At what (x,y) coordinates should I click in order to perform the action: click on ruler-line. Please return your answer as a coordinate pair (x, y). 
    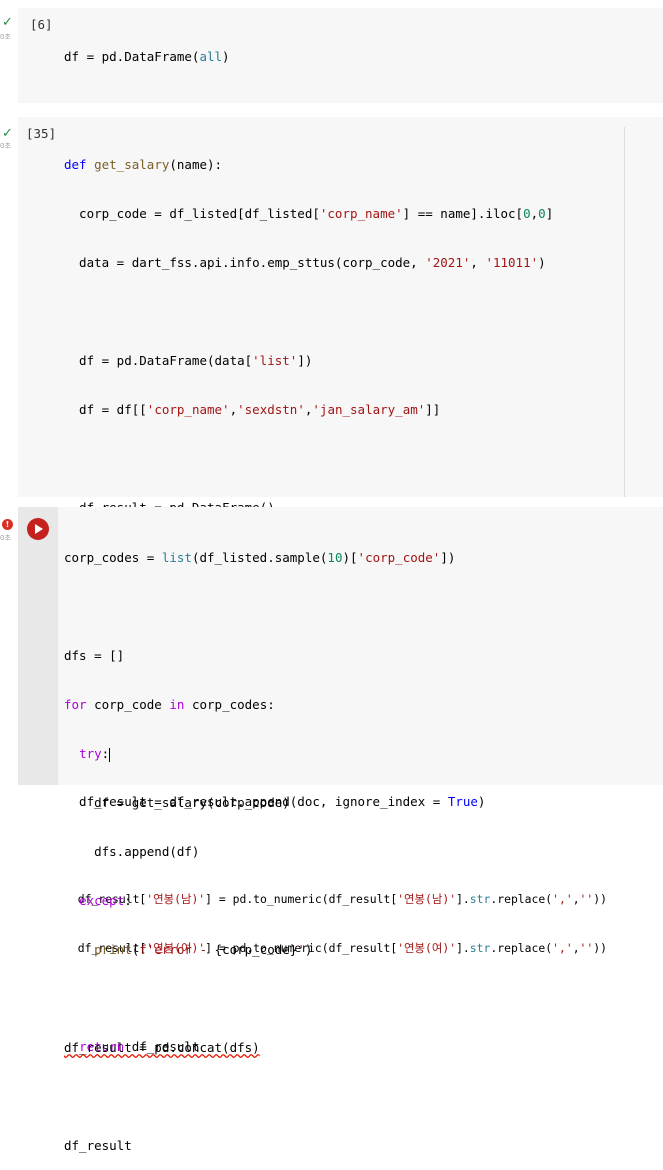
    Looking at the image, I should click on (624, 312).